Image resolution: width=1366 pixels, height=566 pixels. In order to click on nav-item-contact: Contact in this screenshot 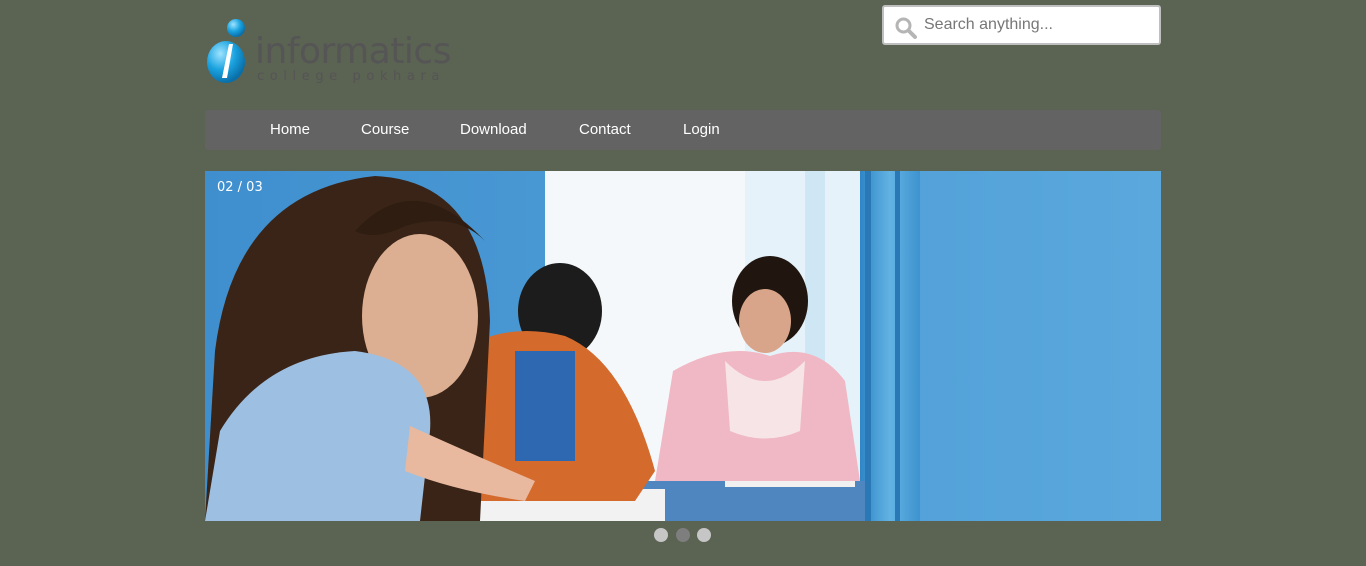, I will do `click(605, 130)`.